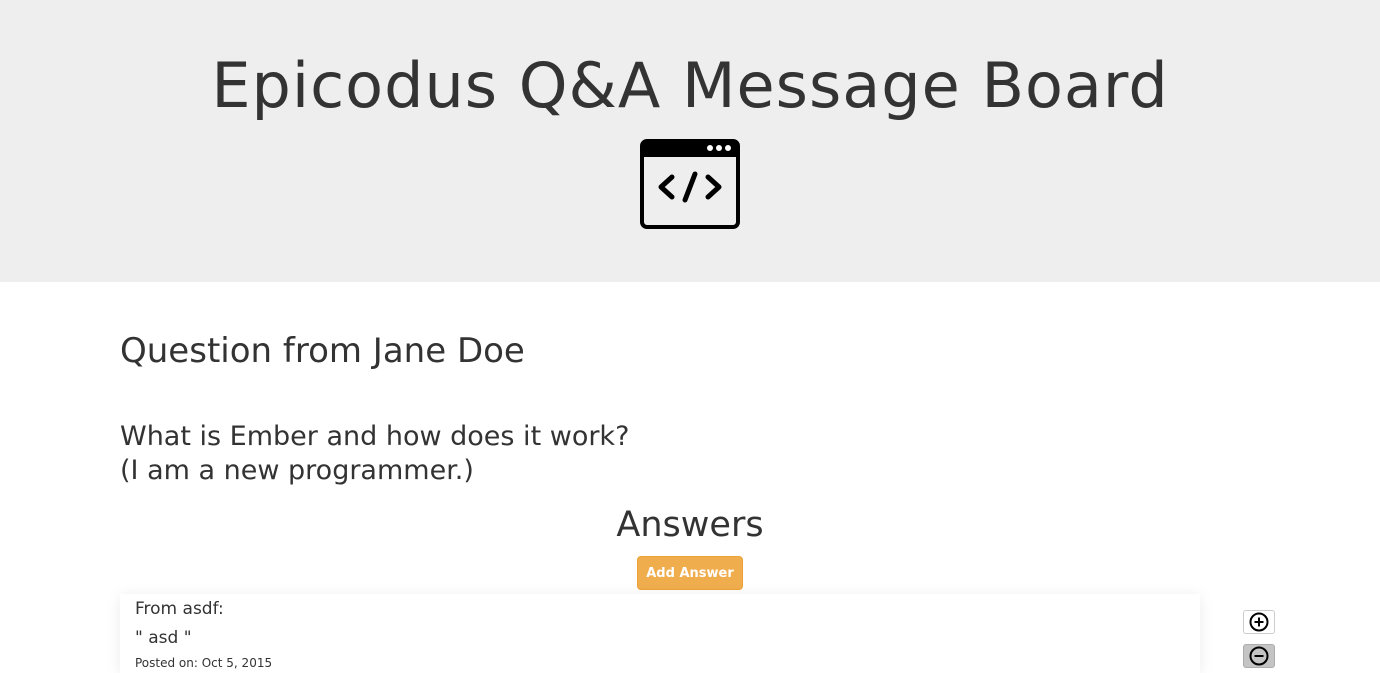 The image size is (1380, 673). What do you see at coordinates (297, 470) in the screenshot?
I see `question-body-line: (I am a new programmer.)` at bounding box center [297, 470].